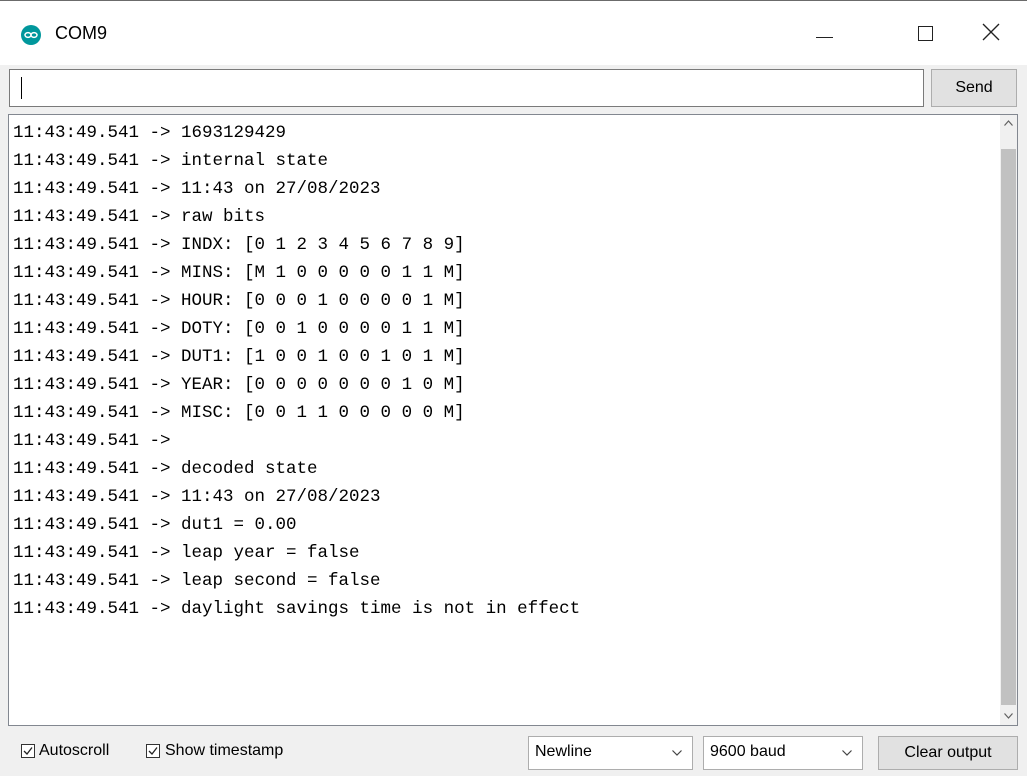 The height and width of the screenshot is (776, 1027). I want to click on minimize-button, so click(830, 33).